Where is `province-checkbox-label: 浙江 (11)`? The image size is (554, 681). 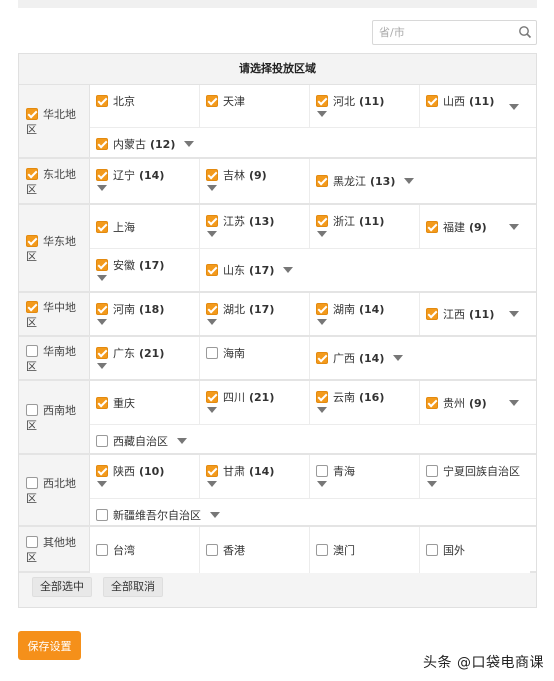
province-checkbox-label: 浙江 (11) is located at coordinates (367, 221).